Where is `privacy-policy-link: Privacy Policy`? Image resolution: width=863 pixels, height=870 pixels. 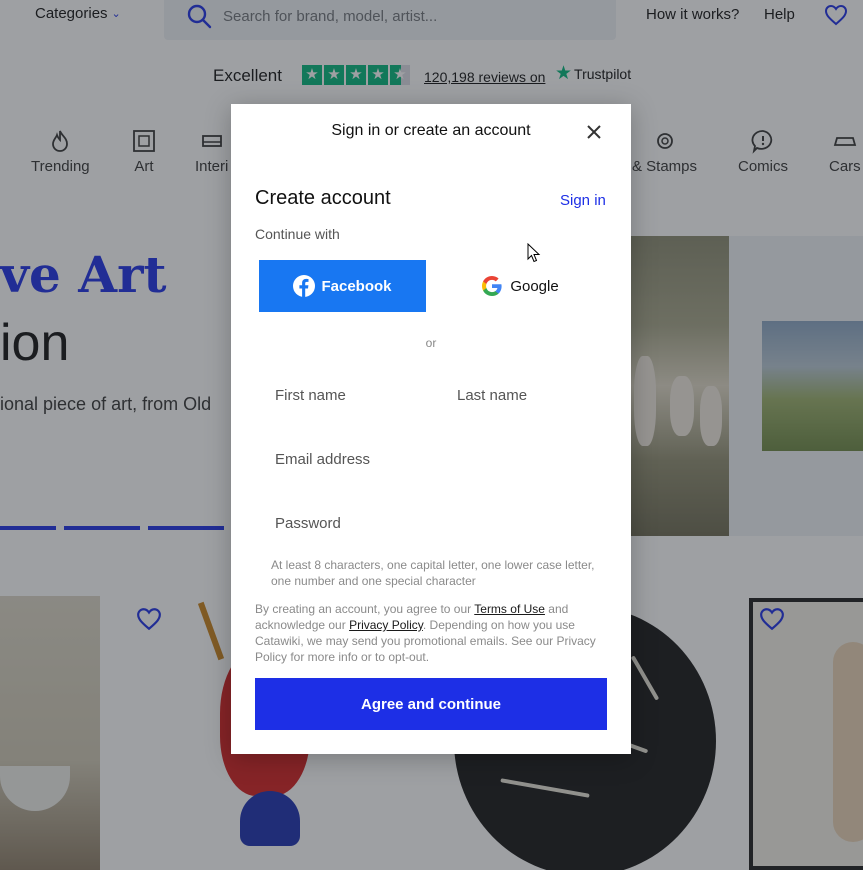 privacy-policy-link: Privacy Policy is located at coordinates (386, 625).